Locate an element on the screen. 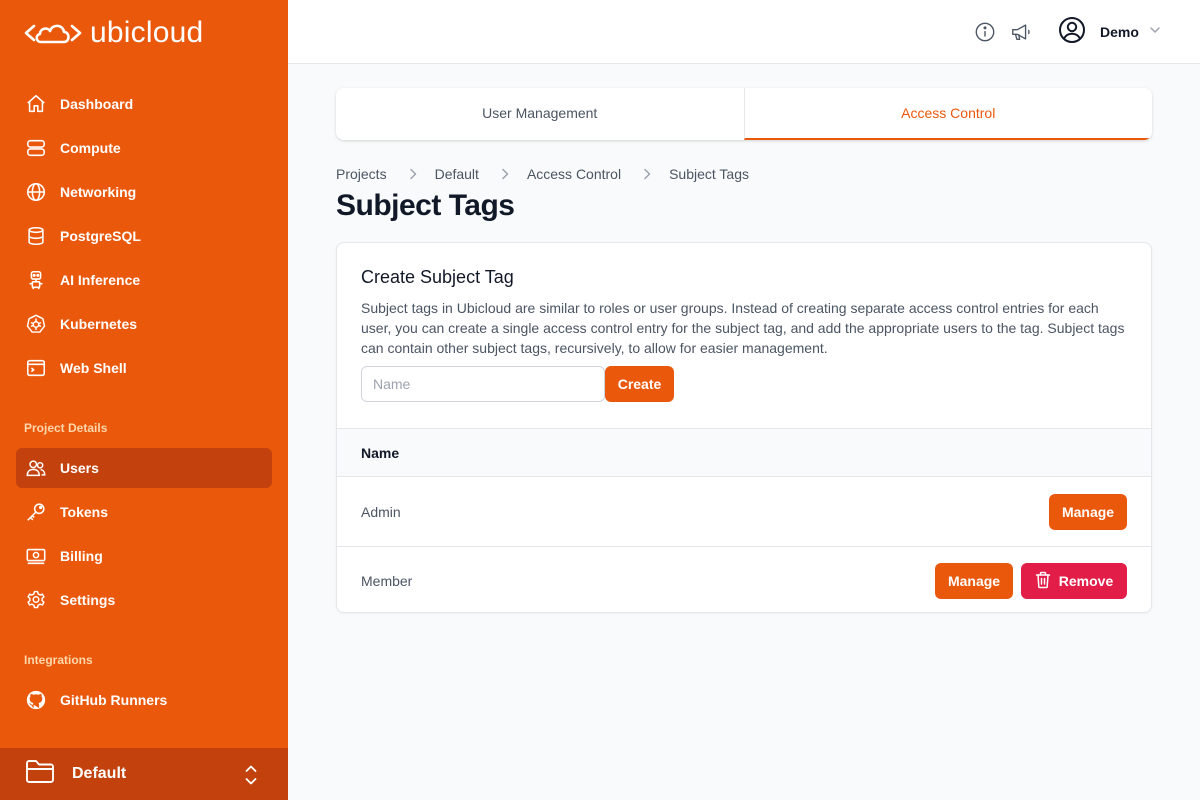 The width and height of the screenshot is (1200, 800). sidebar-item-settings: Settings is located at coordinates (144, 600).